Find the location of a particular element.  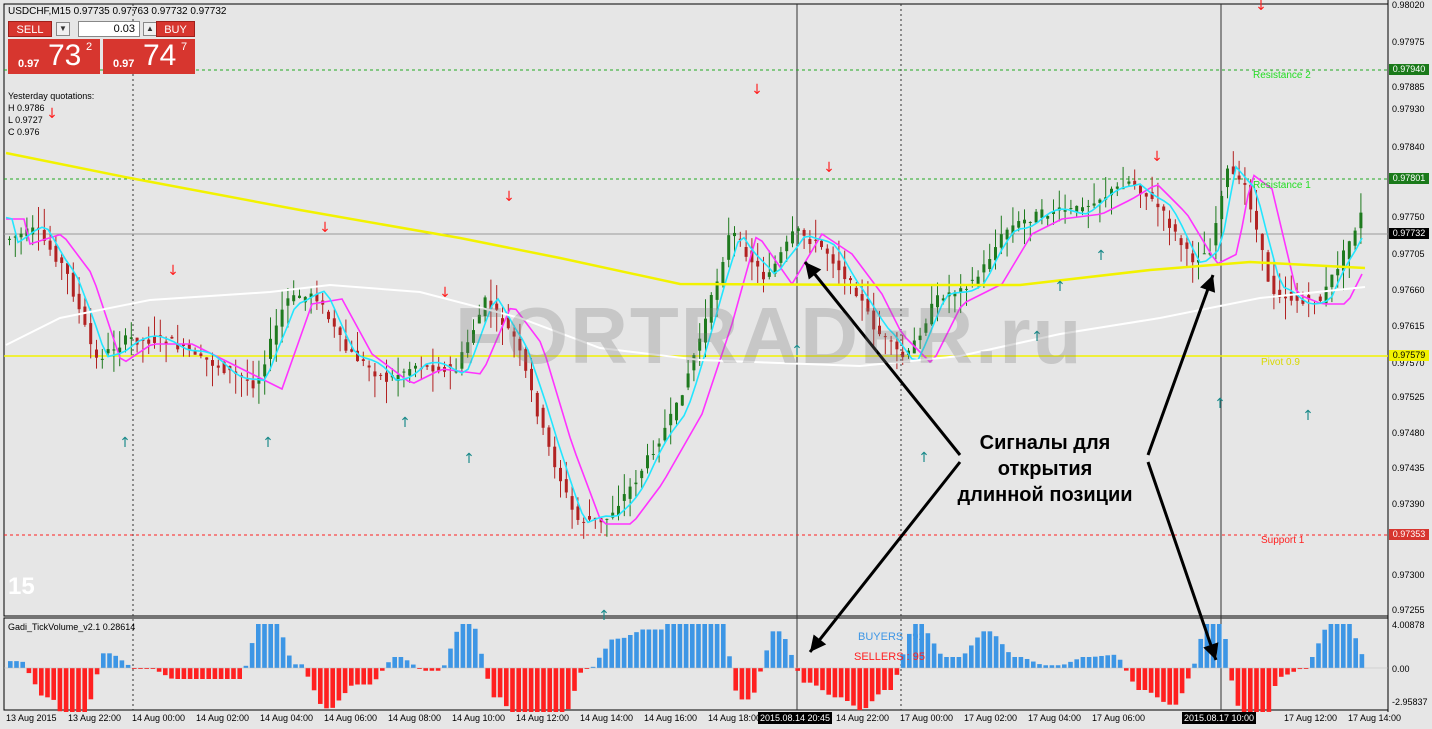

time-tick: 14 Aug 06:00 is located at coordinates (351, 718).